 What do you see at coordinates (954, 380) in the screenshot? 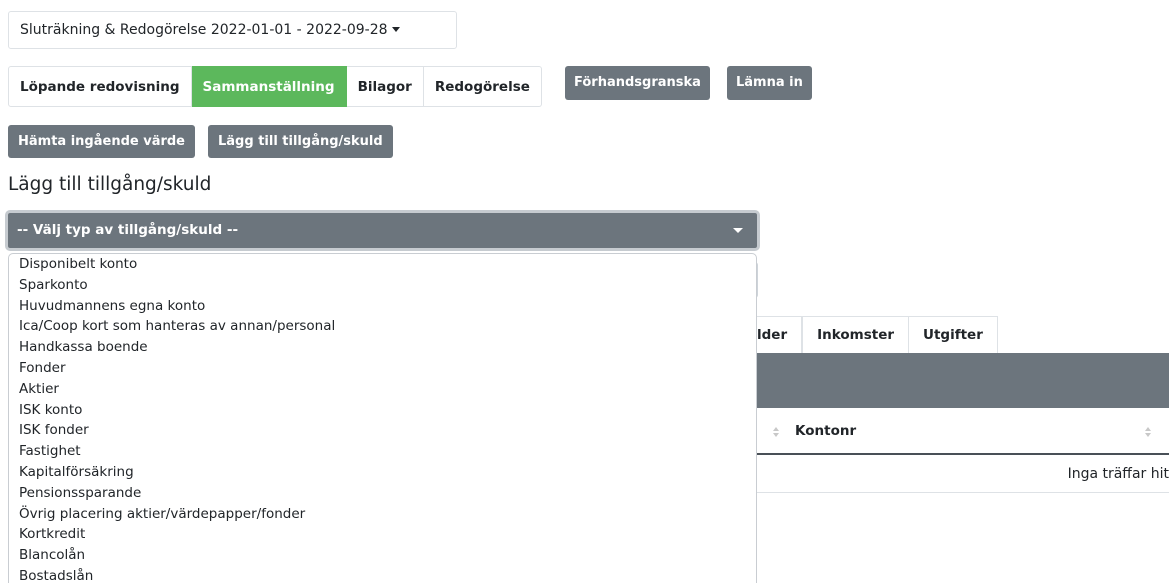
I see `table-header-band` at bounding box center [954, 380].